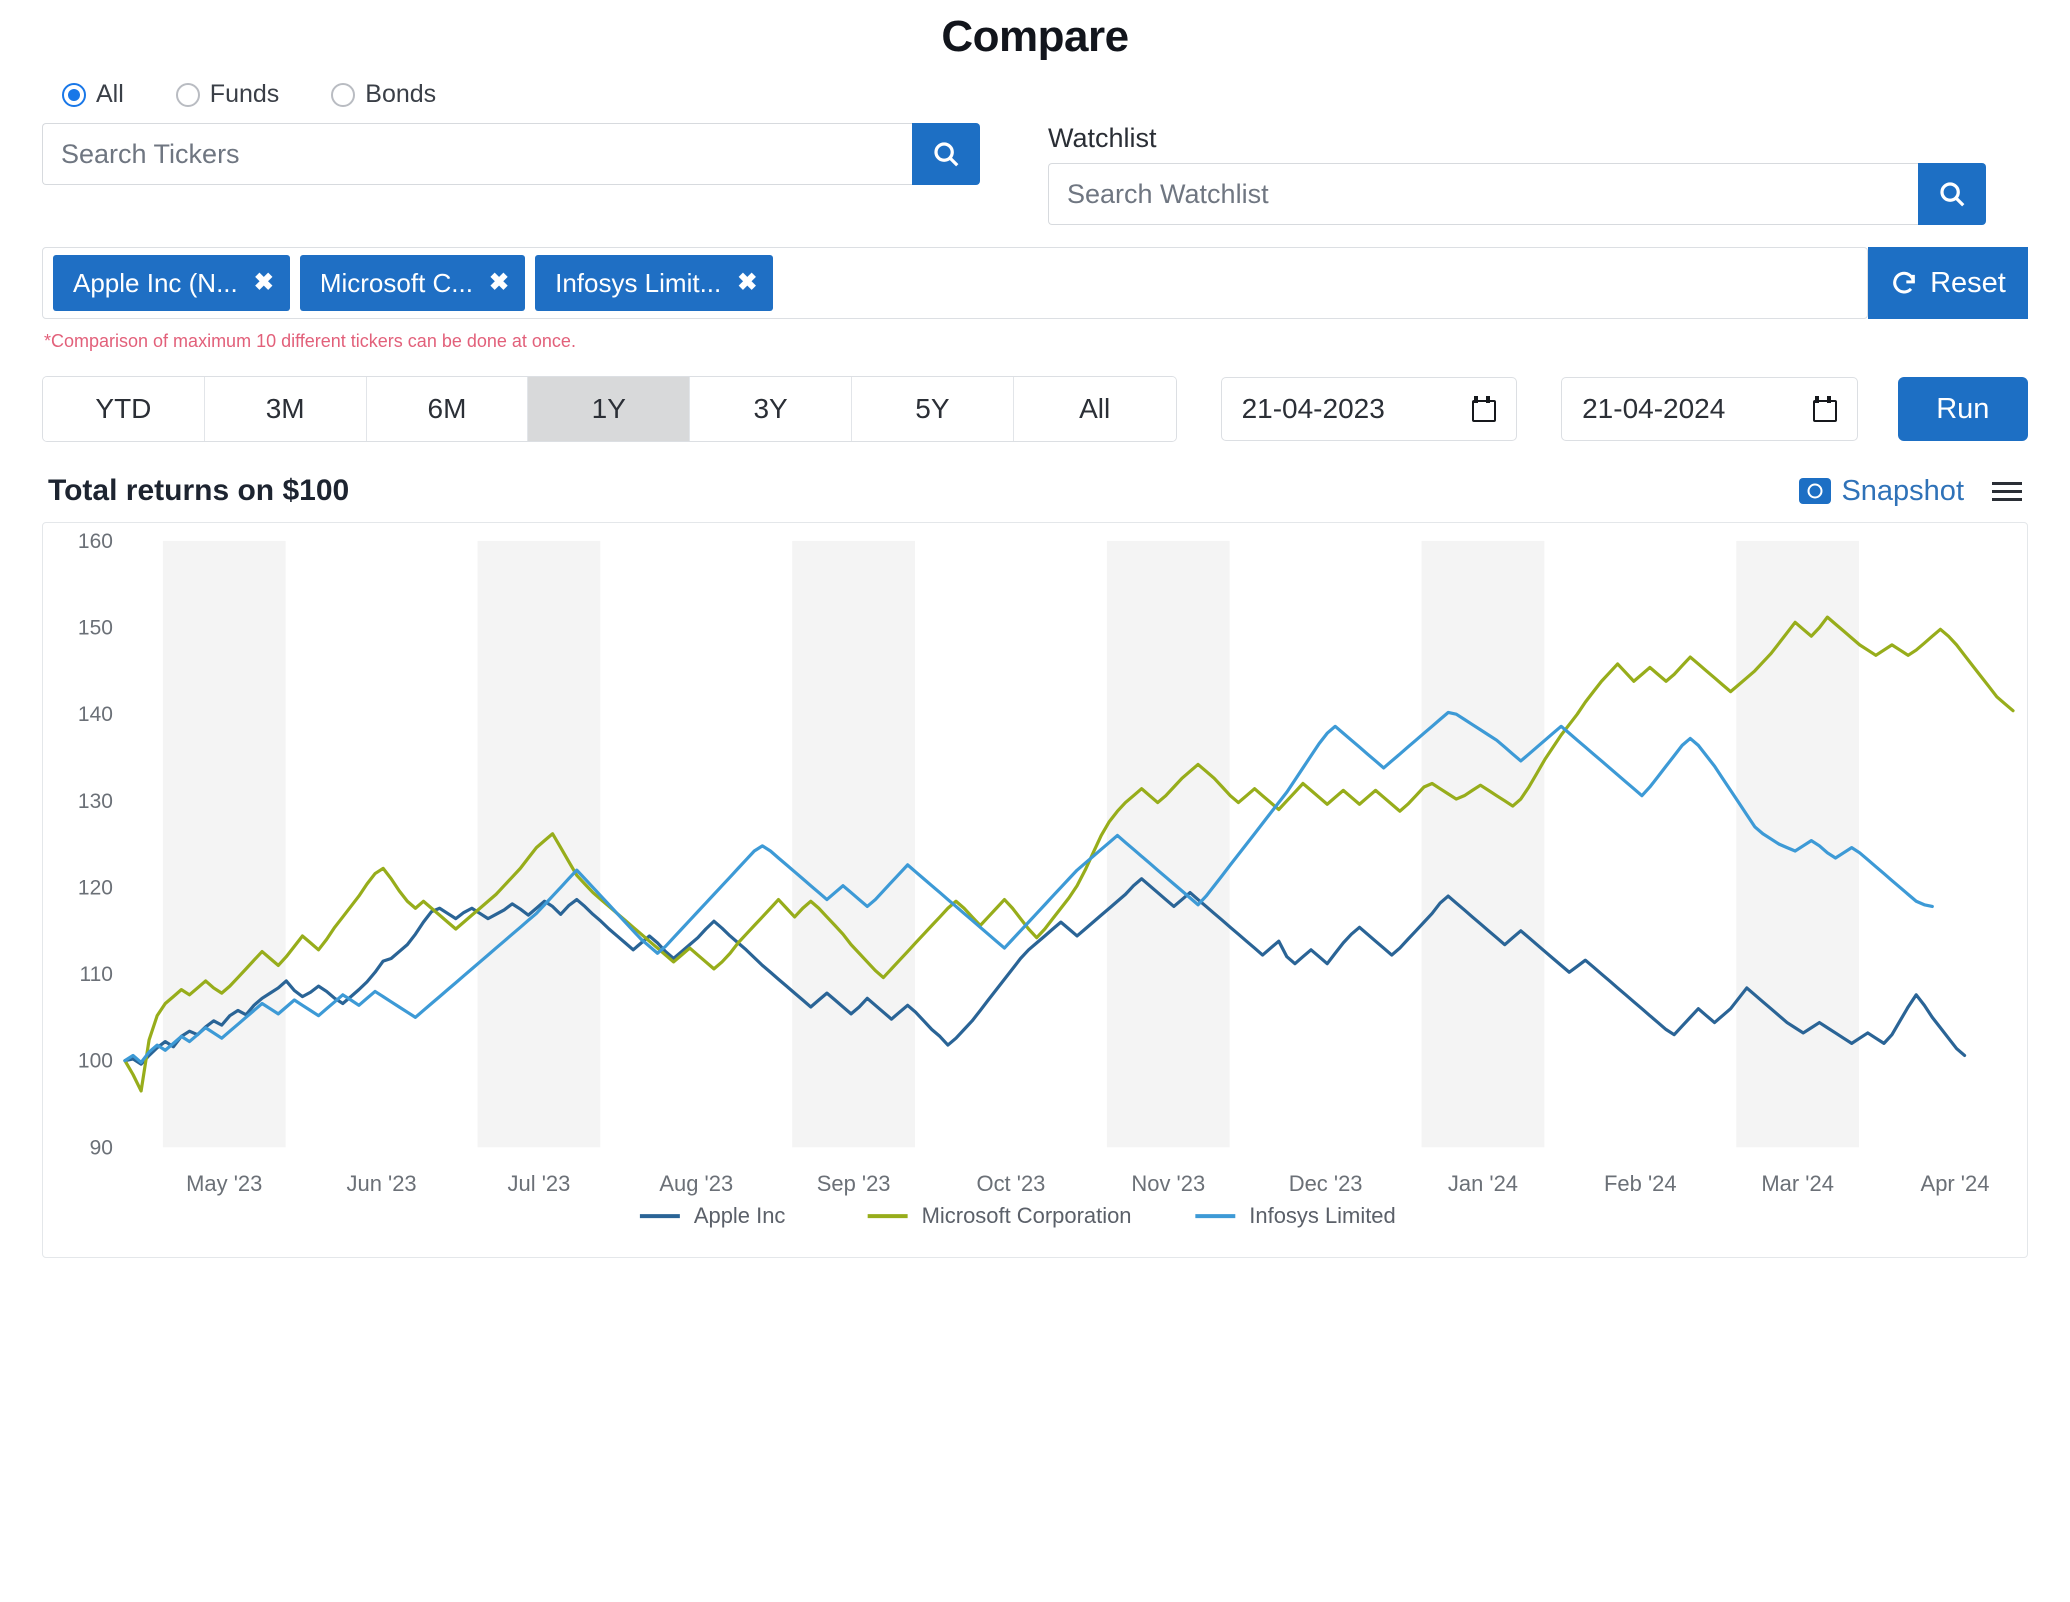  I want to click on period-button-3y: 3Y, so click(771, 409).